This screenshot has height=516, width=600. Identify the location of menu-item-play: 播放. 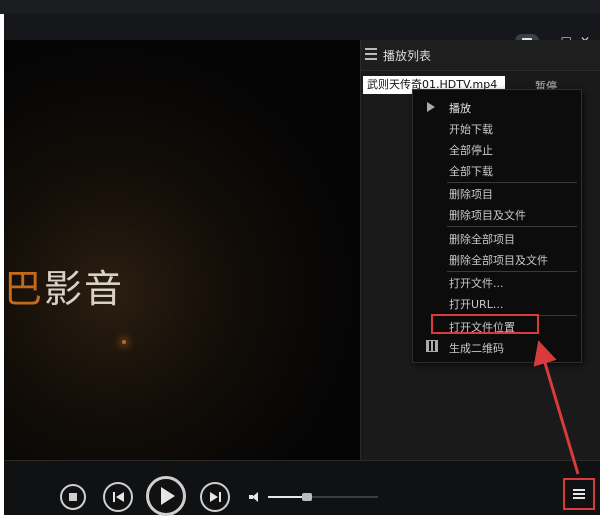
(460, 108).